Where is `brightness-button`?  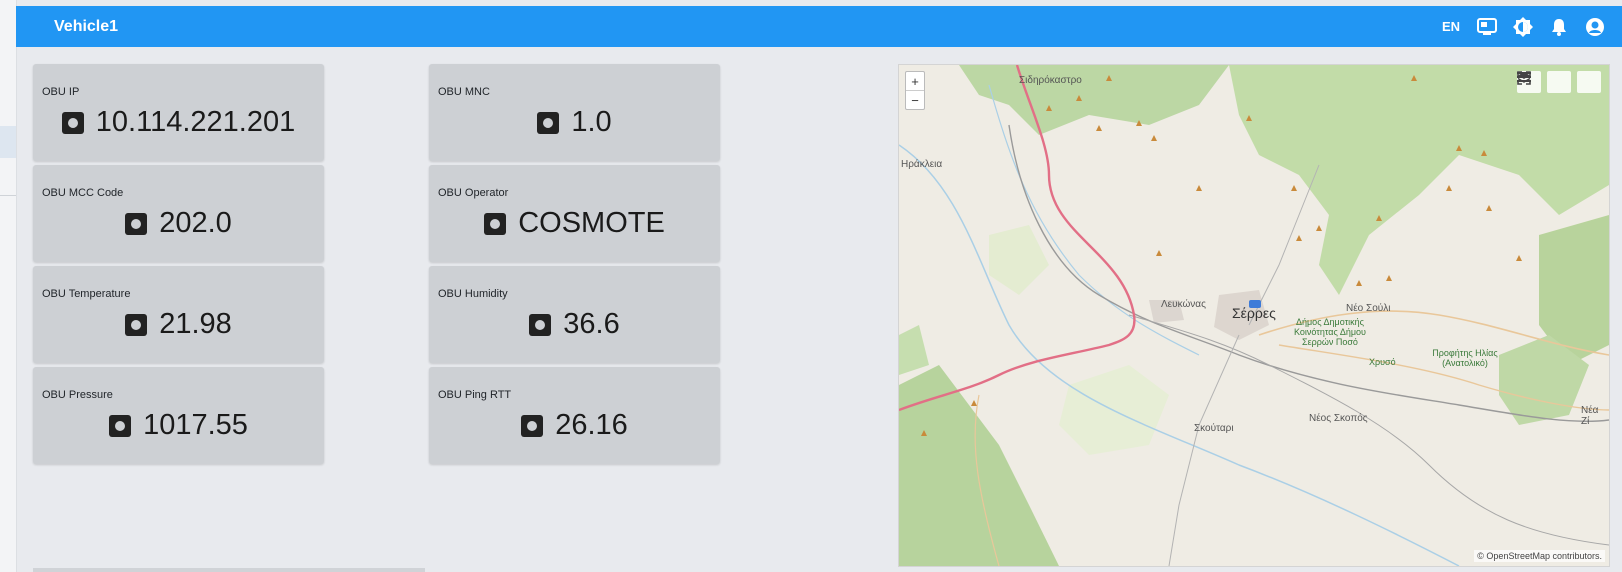
brightness-button is located at coordinates (1523, 27).